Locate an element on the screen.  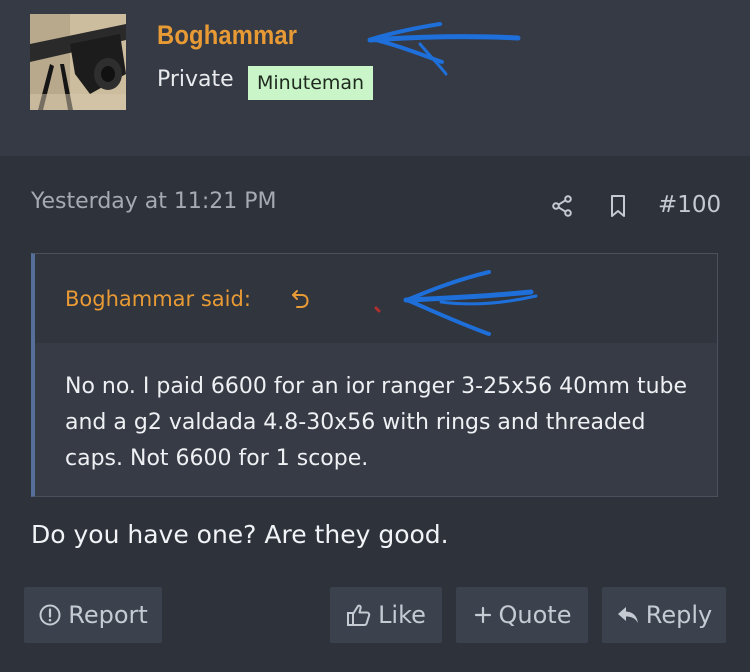
avatar-image is located at coordinates (78, 62).